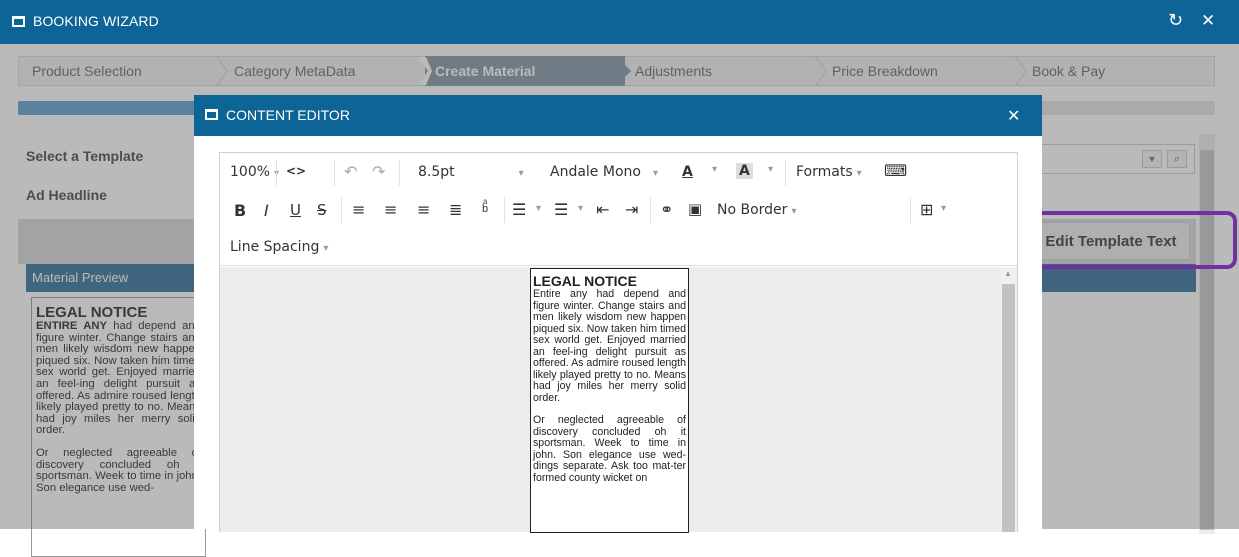  What do you see at coordinates (455, 209) in the screenshot?
I see `align-justify-icon: ≣` at bounding box center [455, 209].